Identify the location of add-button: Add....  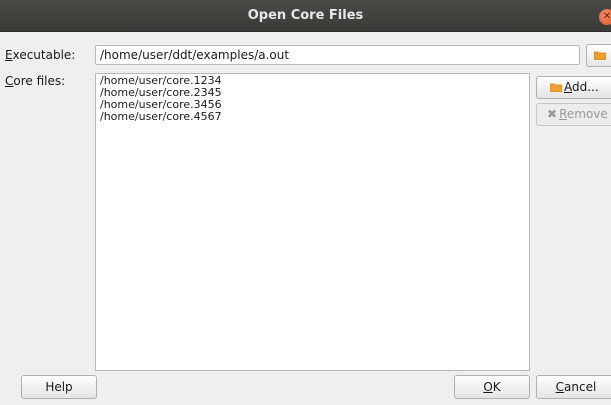
(573, 87).